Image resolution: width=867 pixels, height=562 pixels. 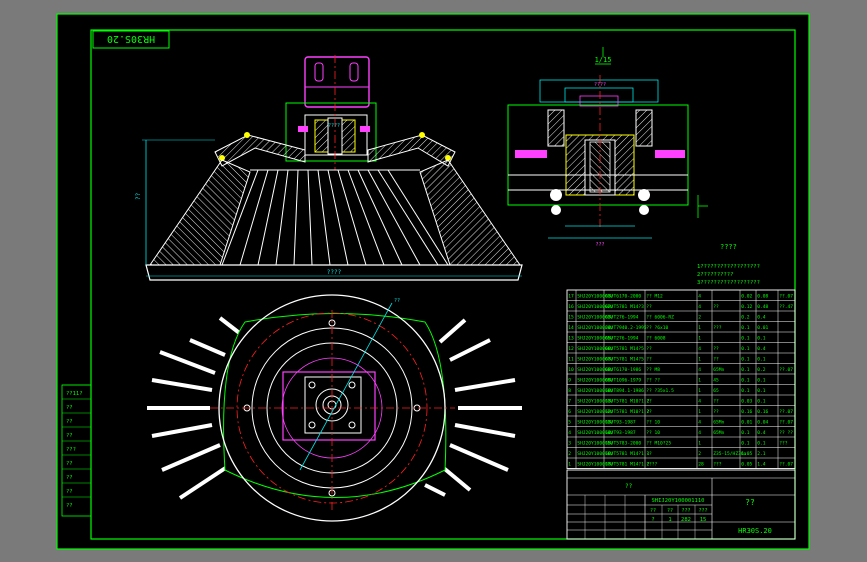 What do you see at coordinates (600, 85) in the screenshot?
I see `side-dim: ????` at bounding box center [600, 85].